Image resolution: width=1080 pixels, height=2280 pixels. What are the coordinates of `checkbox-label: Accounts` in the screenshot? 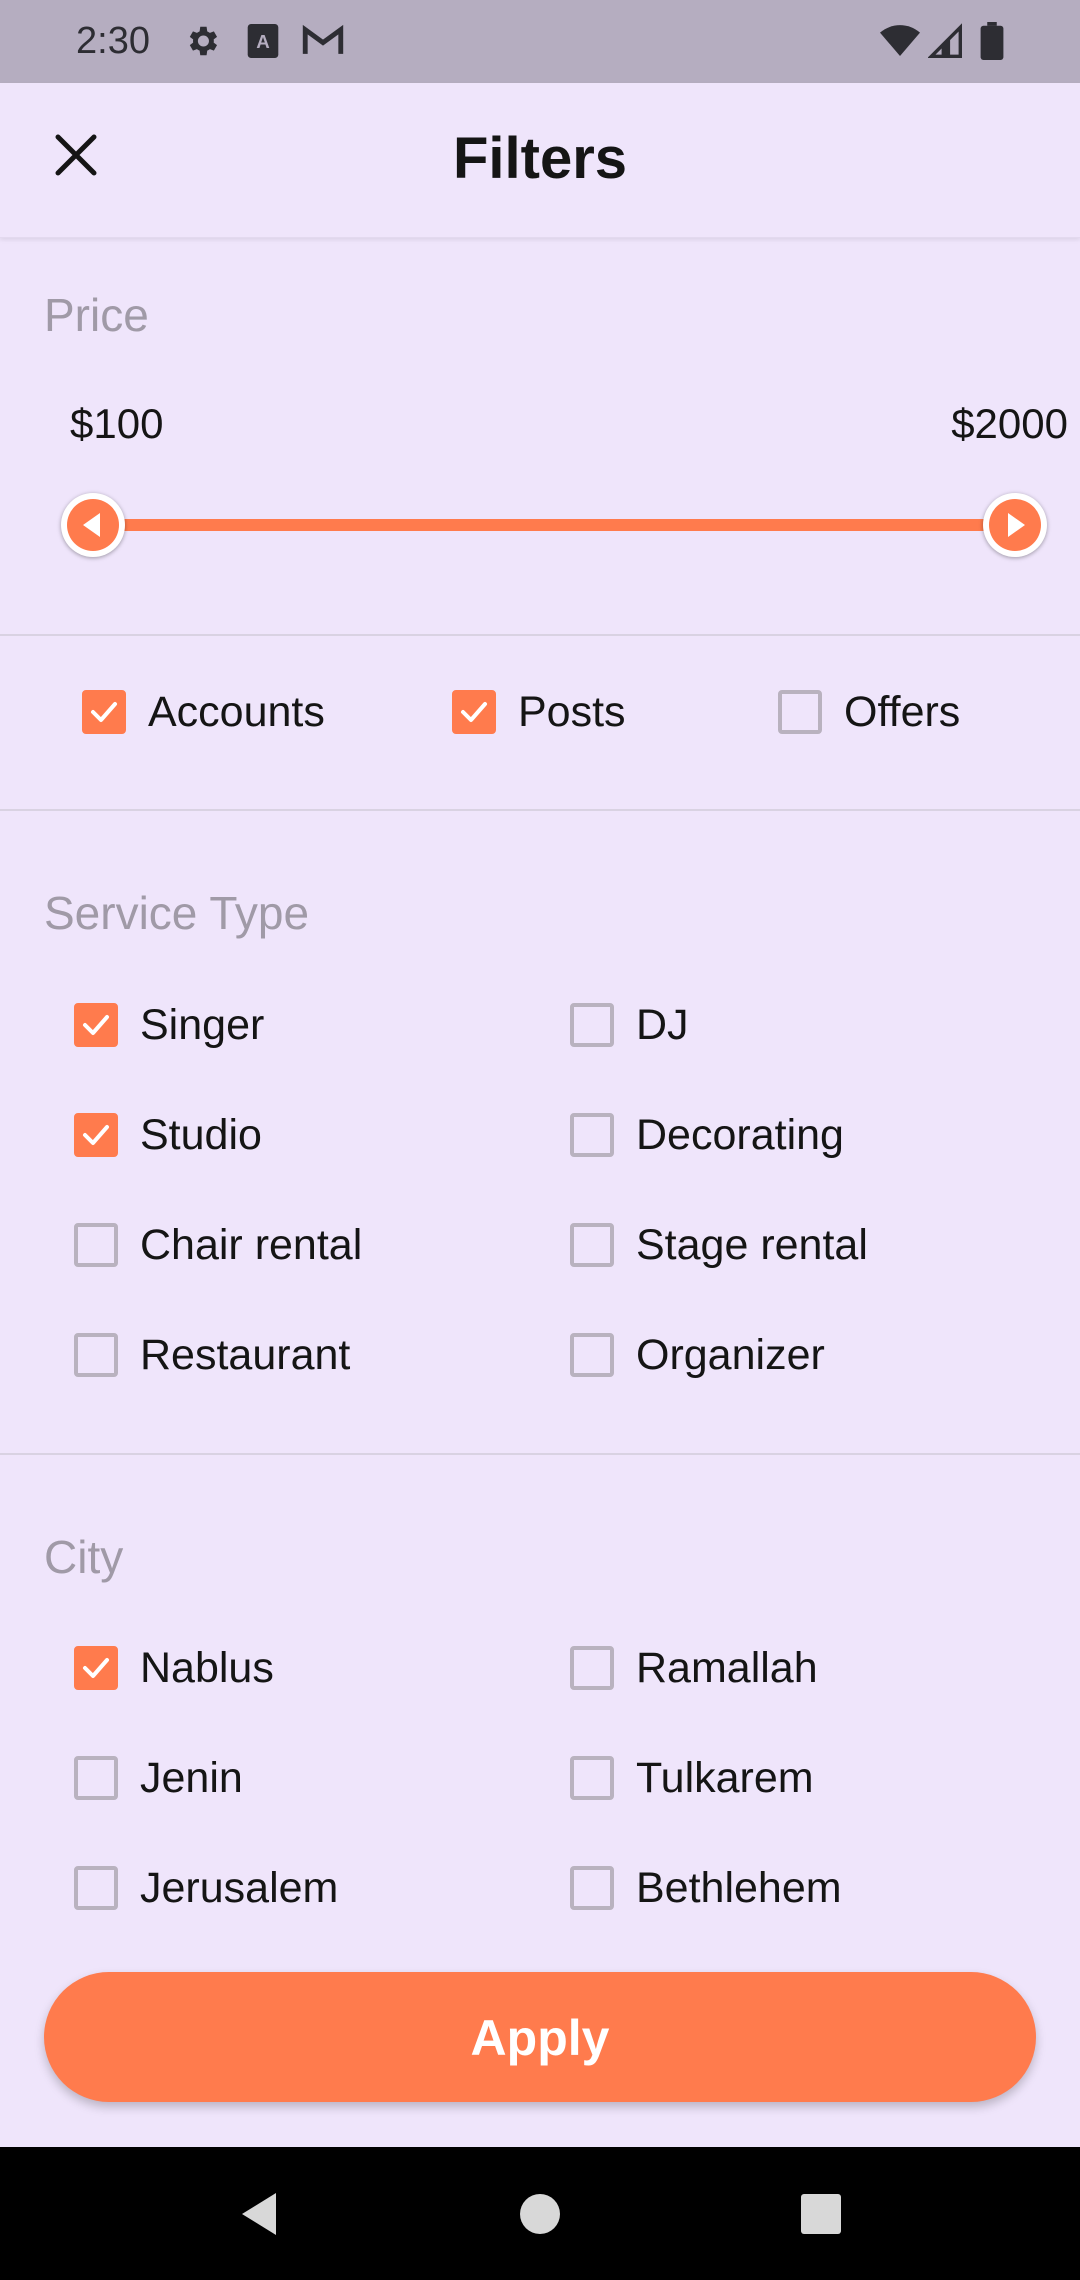 It's located at (236, 711).